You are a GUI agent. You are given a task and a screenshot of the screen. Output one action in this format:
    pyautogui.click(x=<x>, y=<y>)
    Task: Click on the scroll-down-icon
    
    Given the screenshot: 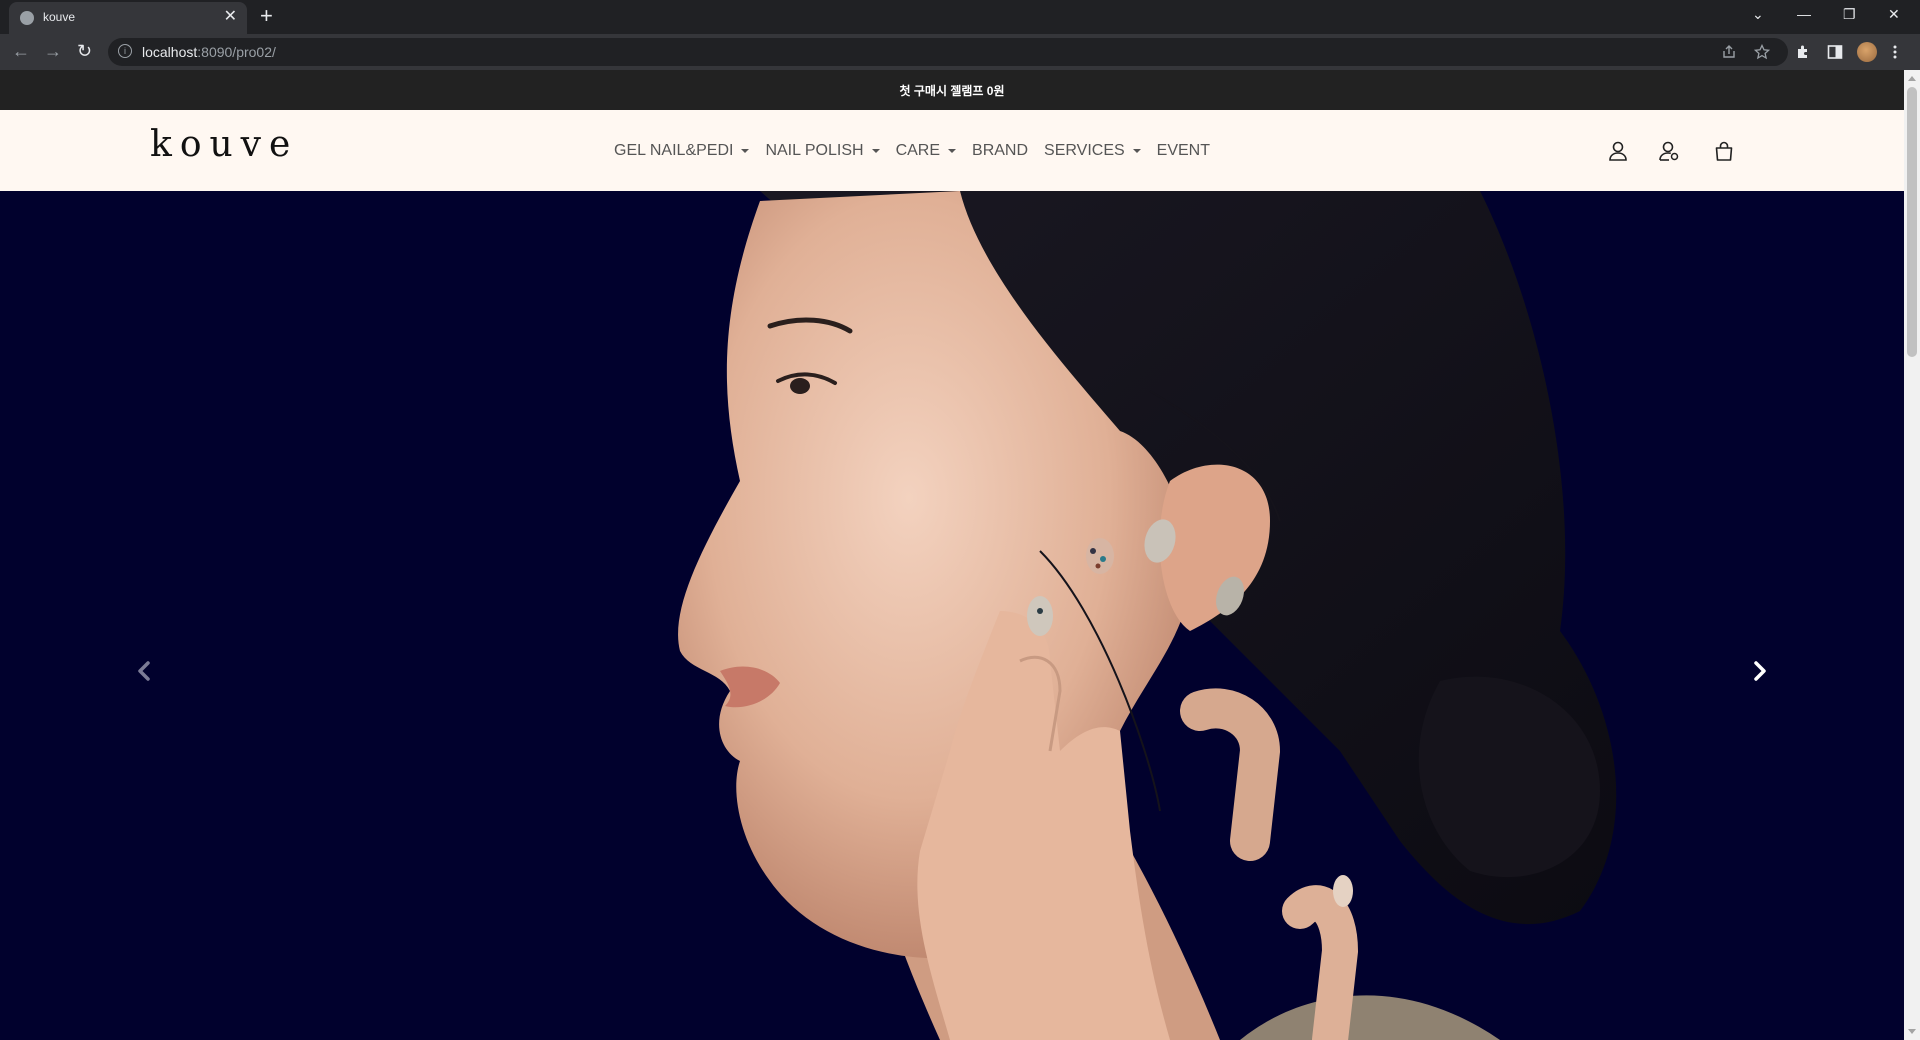 What is the action you would take?
    pyautogui.click(x=1912, y=1031)
    